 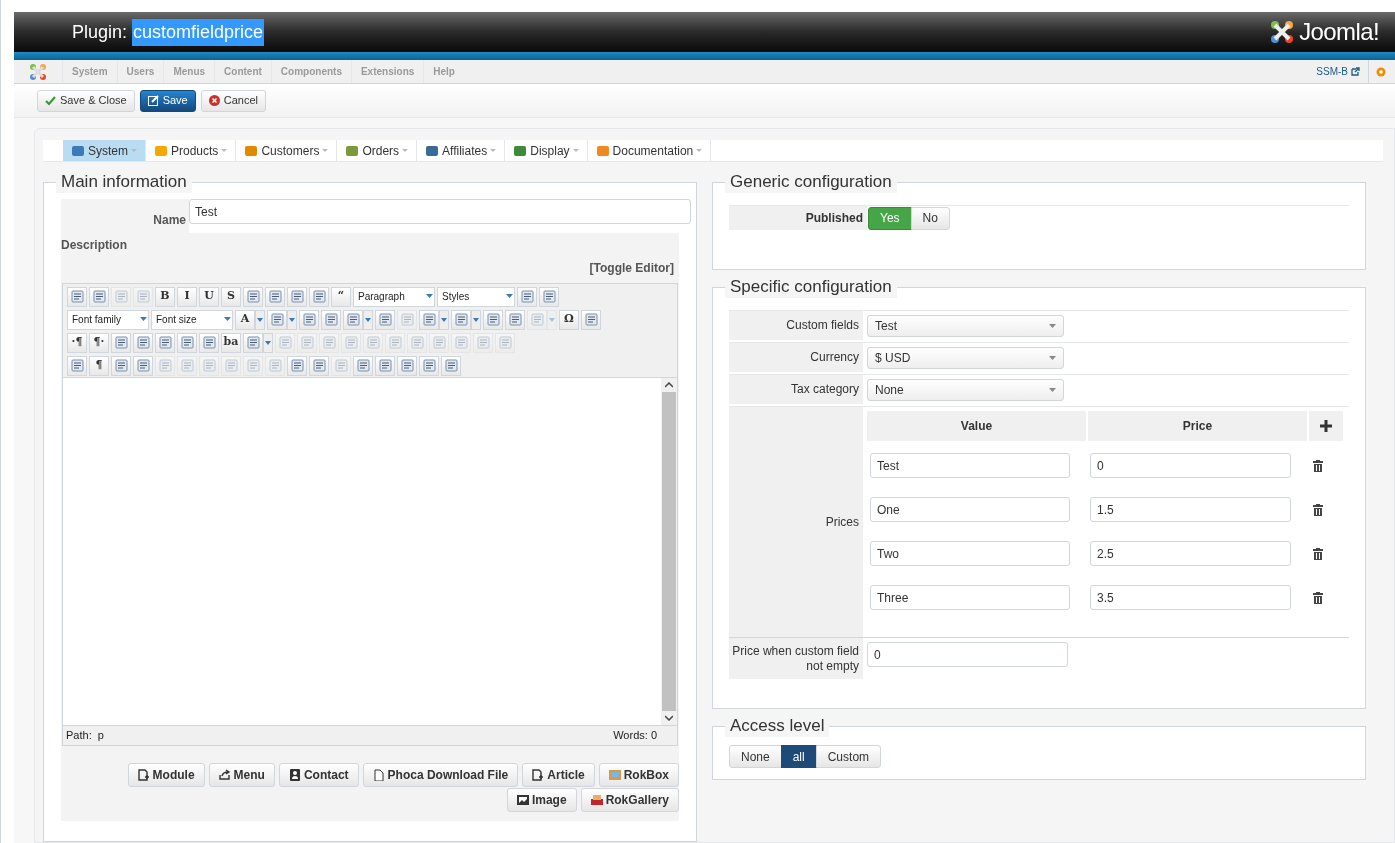 I want to click on save-button: Save, so click(x=167, y=100).